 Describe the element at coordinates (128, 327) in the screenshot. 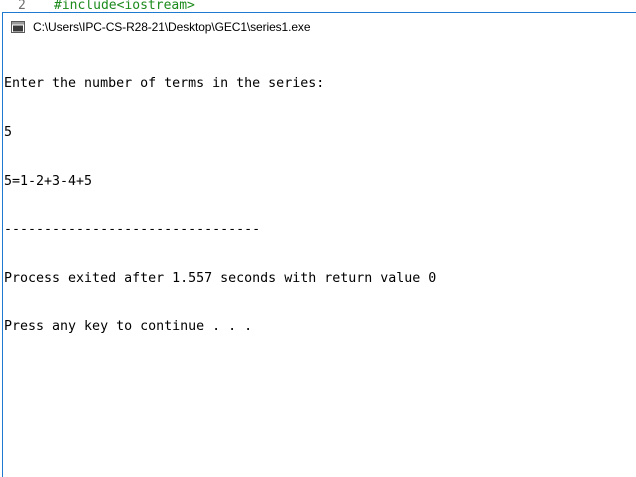

I see `console-line-continue-prompt: Press any key to continue . . .` at that location.